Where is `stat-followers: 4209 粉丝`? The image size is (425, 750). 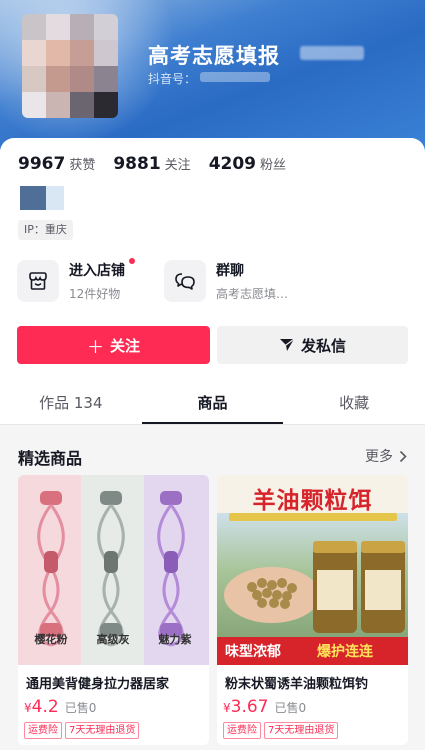 stat-followers: 4209 粉丝 is located at coordinates (247, 164).